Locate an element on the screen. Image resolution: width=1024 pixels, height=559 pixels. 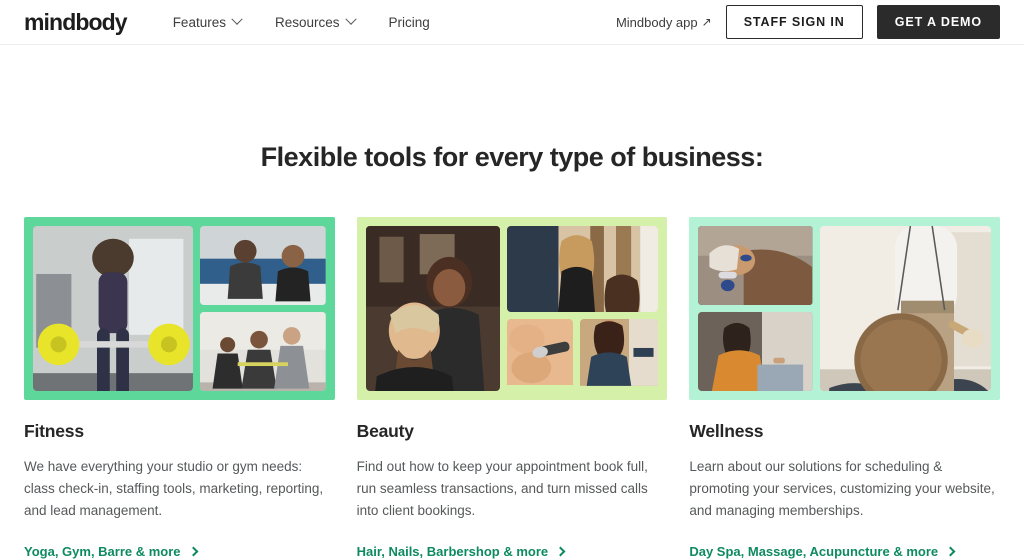
logo-mindbody: mindbody is located at coordinates (76, 22).